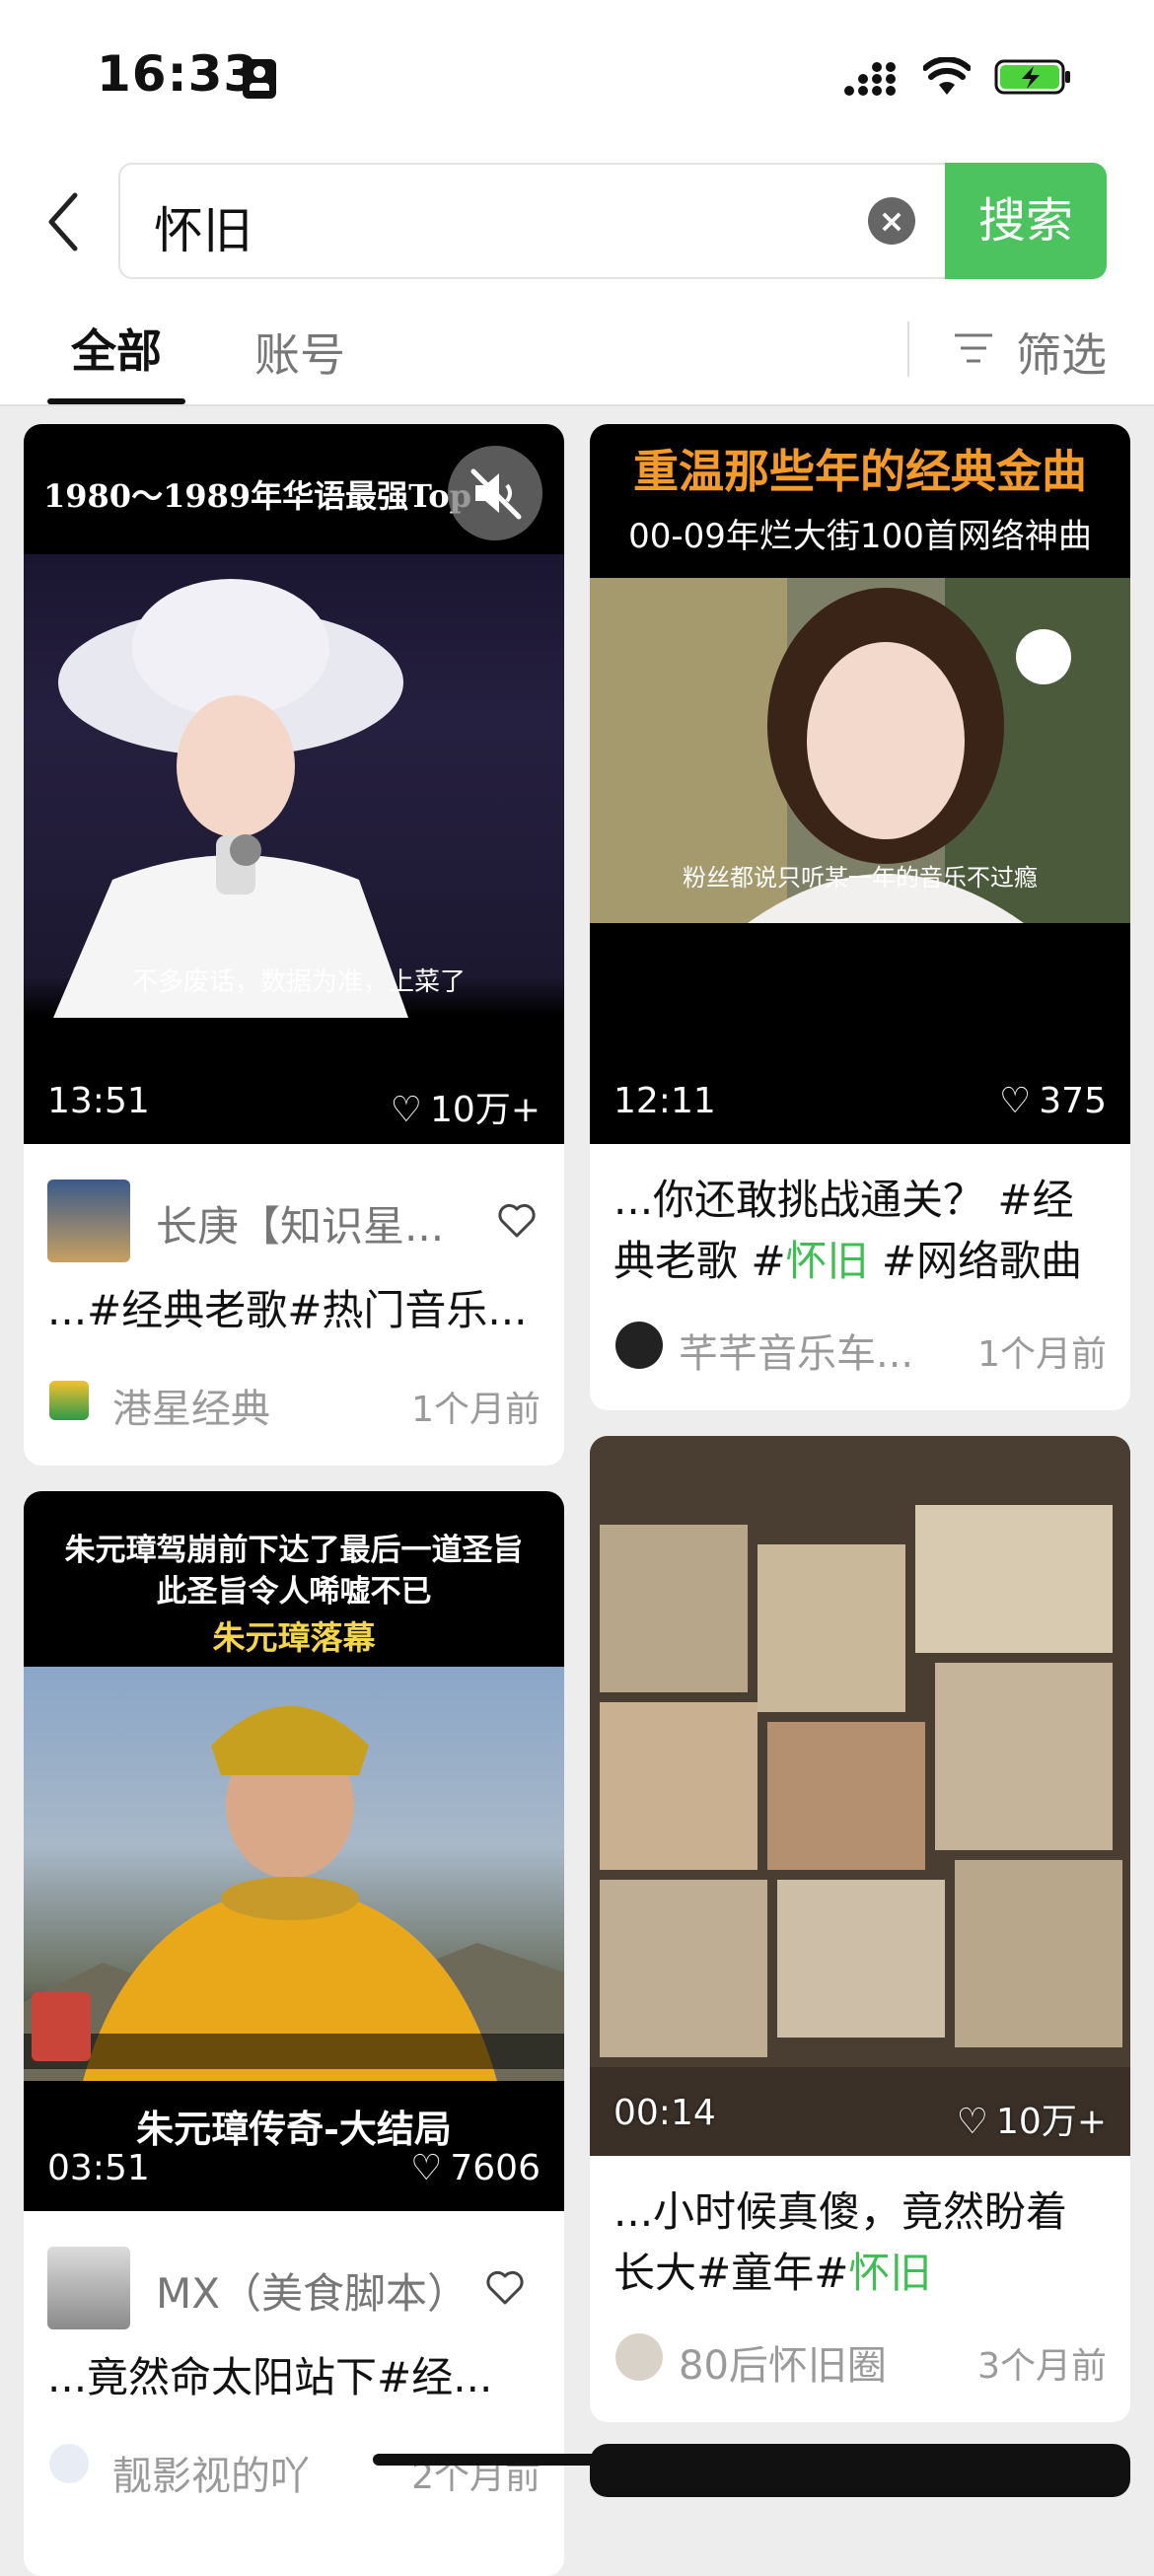 This screenshot has height=2576, width=1154. What do you see at coordinates (1042, 2366) in the screenshot?
I see `post-time: 3个月前` at bounding box center [1042, 2366].